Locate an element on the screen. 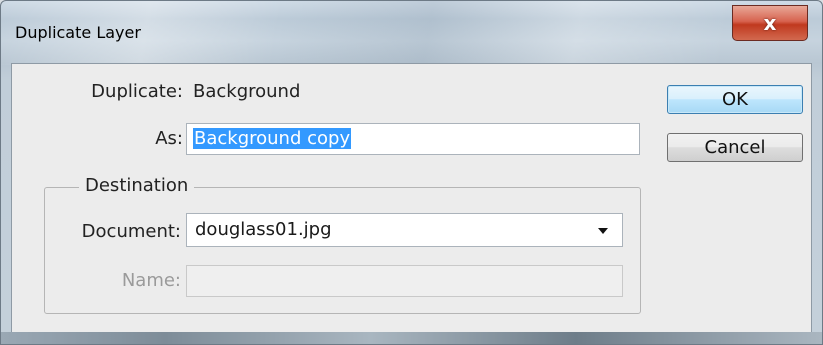 The image size is (823, 345). duplicate-value: Background is located at coordinates (247, 91).